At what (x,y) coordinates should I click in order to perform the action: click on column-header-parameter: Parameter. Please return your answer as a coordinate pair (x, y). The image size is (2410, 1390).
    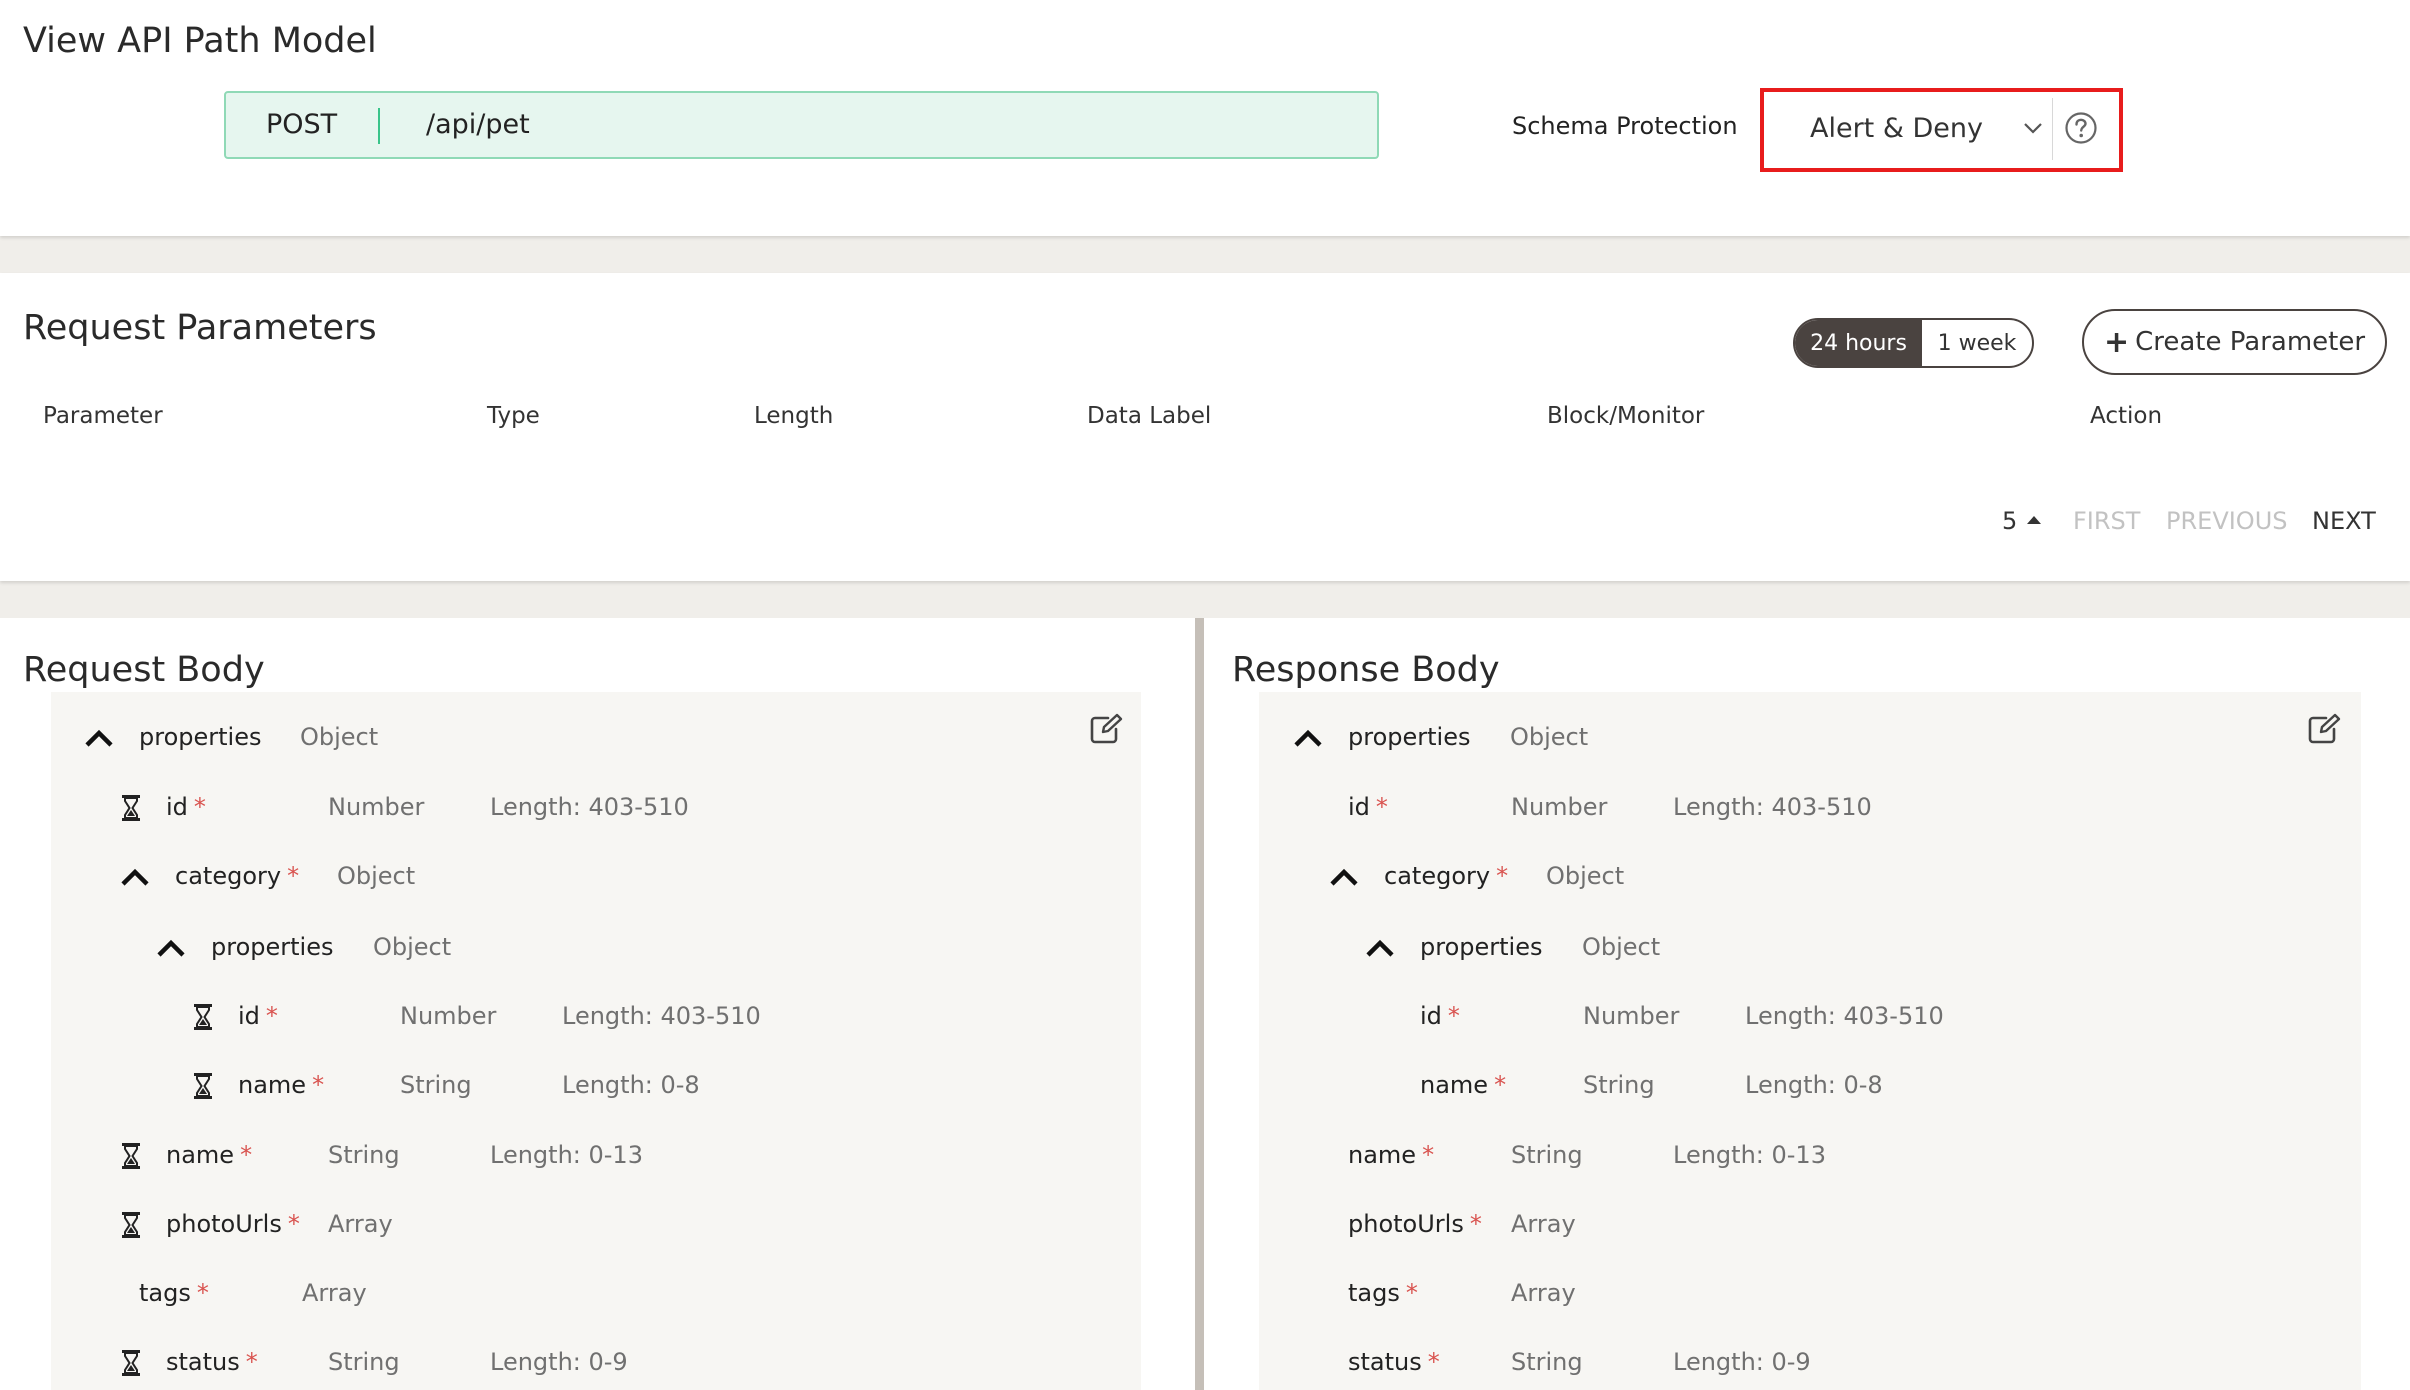
    Looking at the image, I should click on (103, 416).